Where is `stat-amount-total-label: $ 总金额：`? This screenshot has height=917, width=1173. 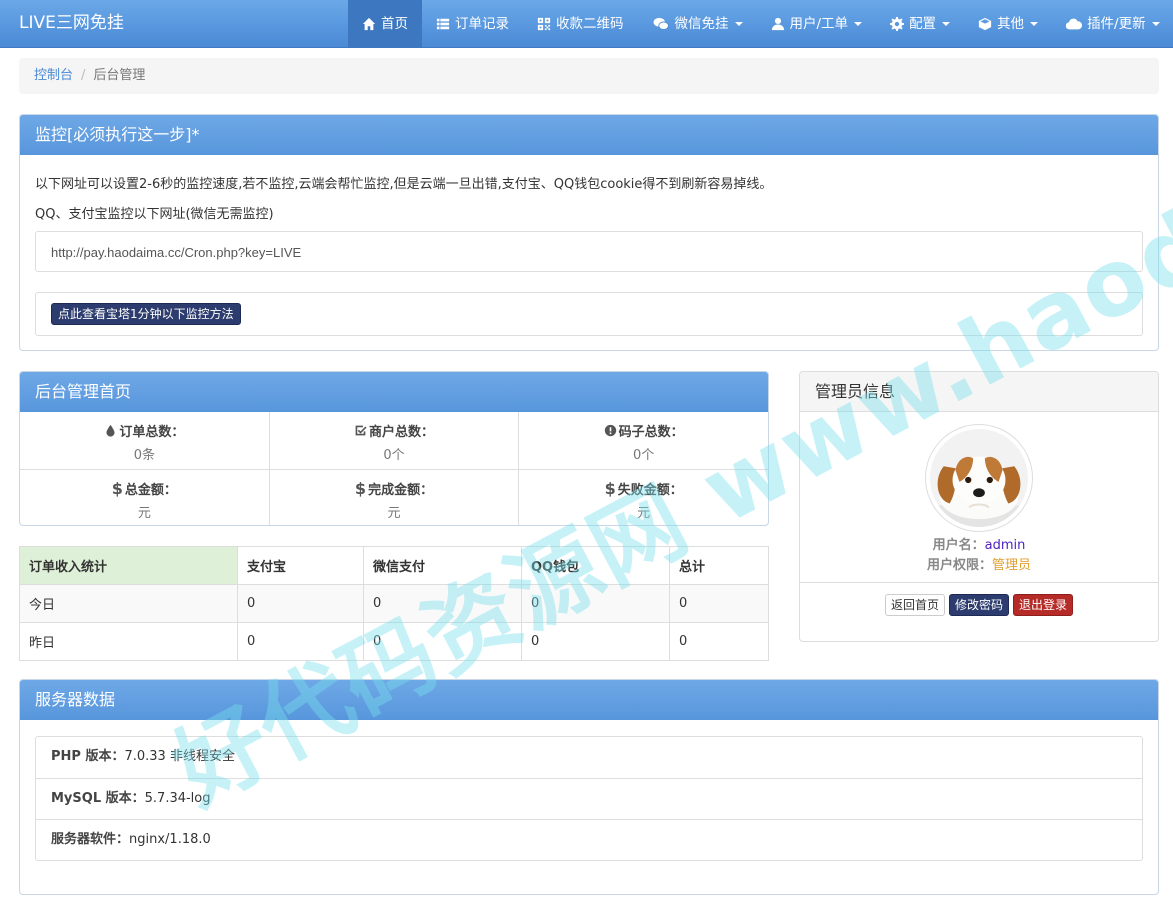 stat-amount-total-label: $ 总金额： is located at coordinates (144, 488).